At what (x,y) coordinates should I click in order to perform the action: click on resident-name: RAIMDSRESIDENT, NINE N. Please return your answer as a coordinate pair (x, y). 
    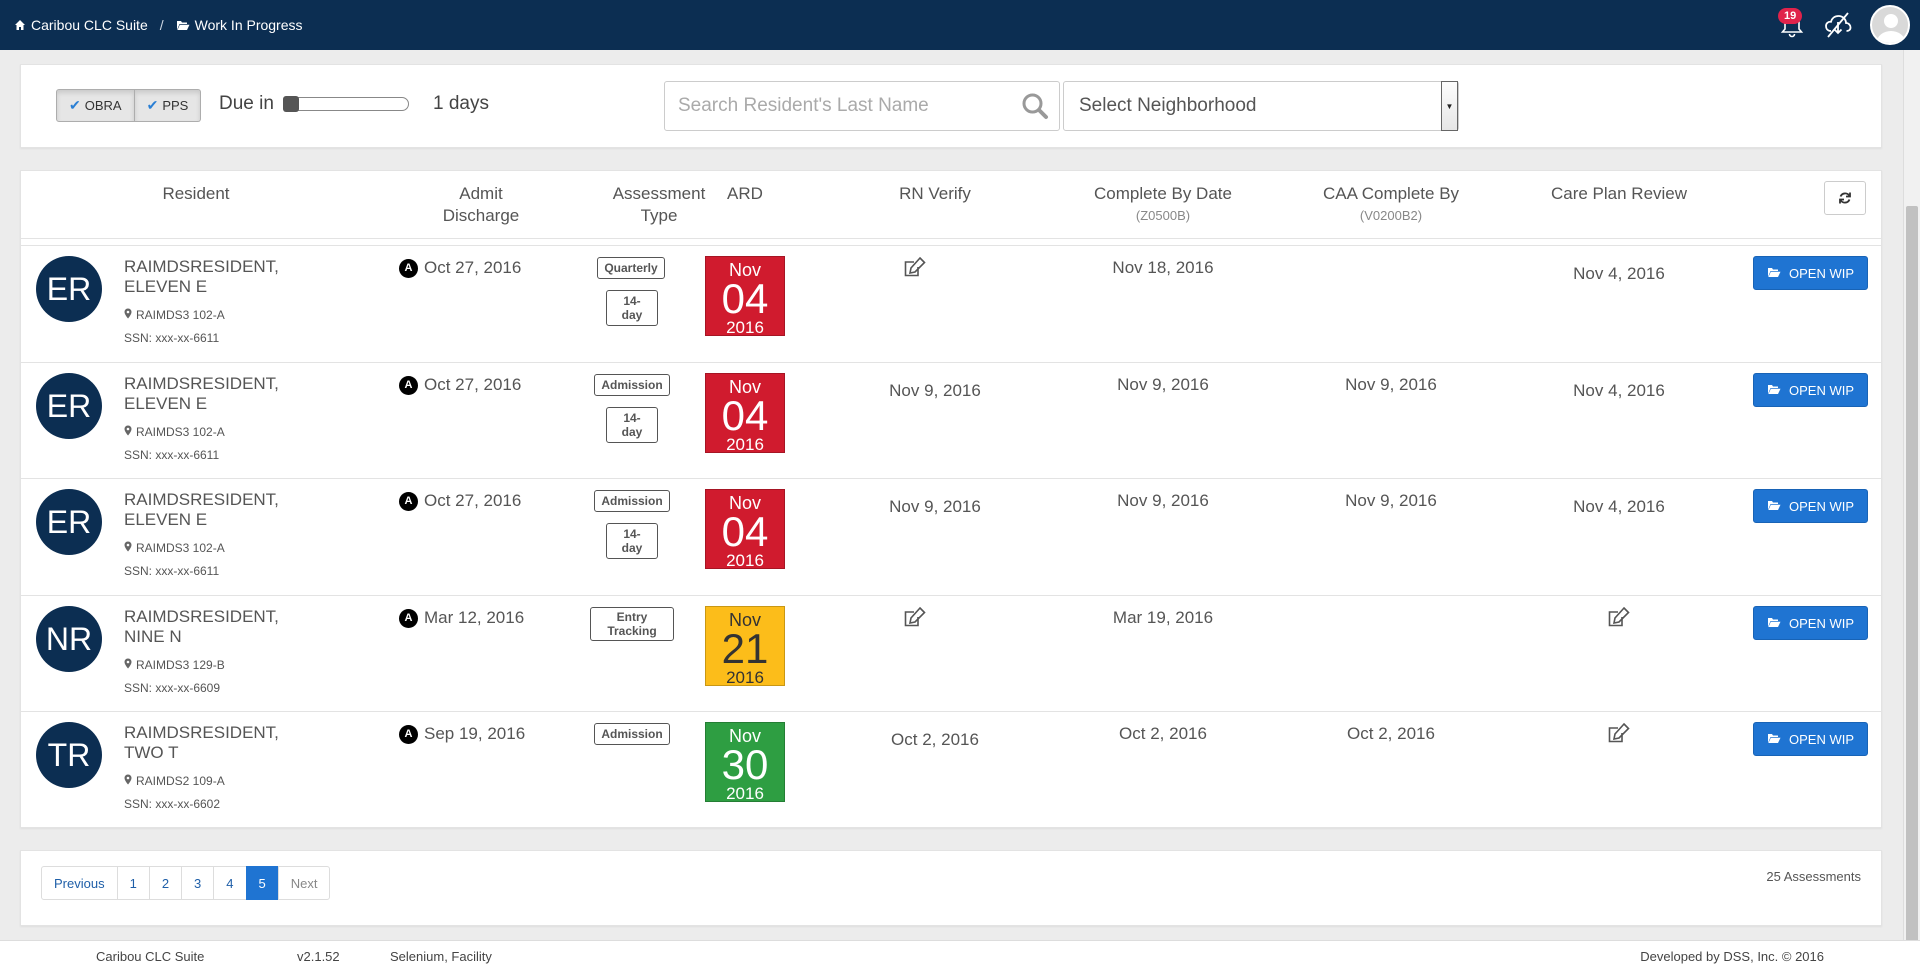
    Looking at the image, I should click on (224, 627).